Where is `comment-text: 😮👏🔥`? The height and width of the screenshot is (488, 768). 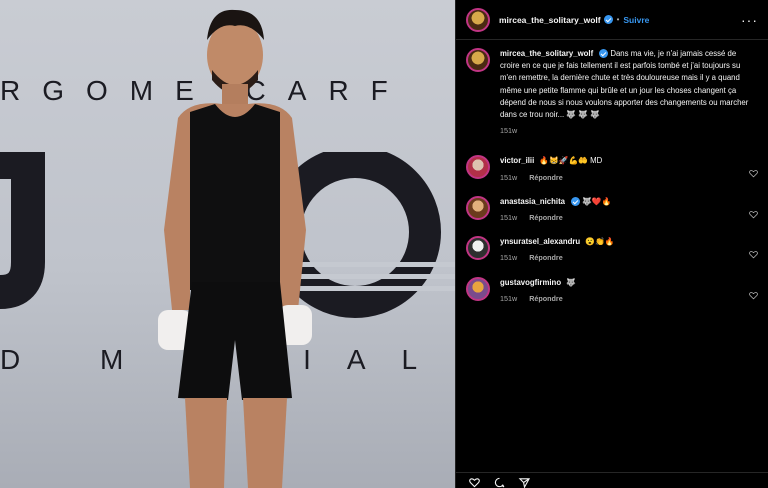
comment-text: 😮👏🔥 is located at coordinates (600, 242).